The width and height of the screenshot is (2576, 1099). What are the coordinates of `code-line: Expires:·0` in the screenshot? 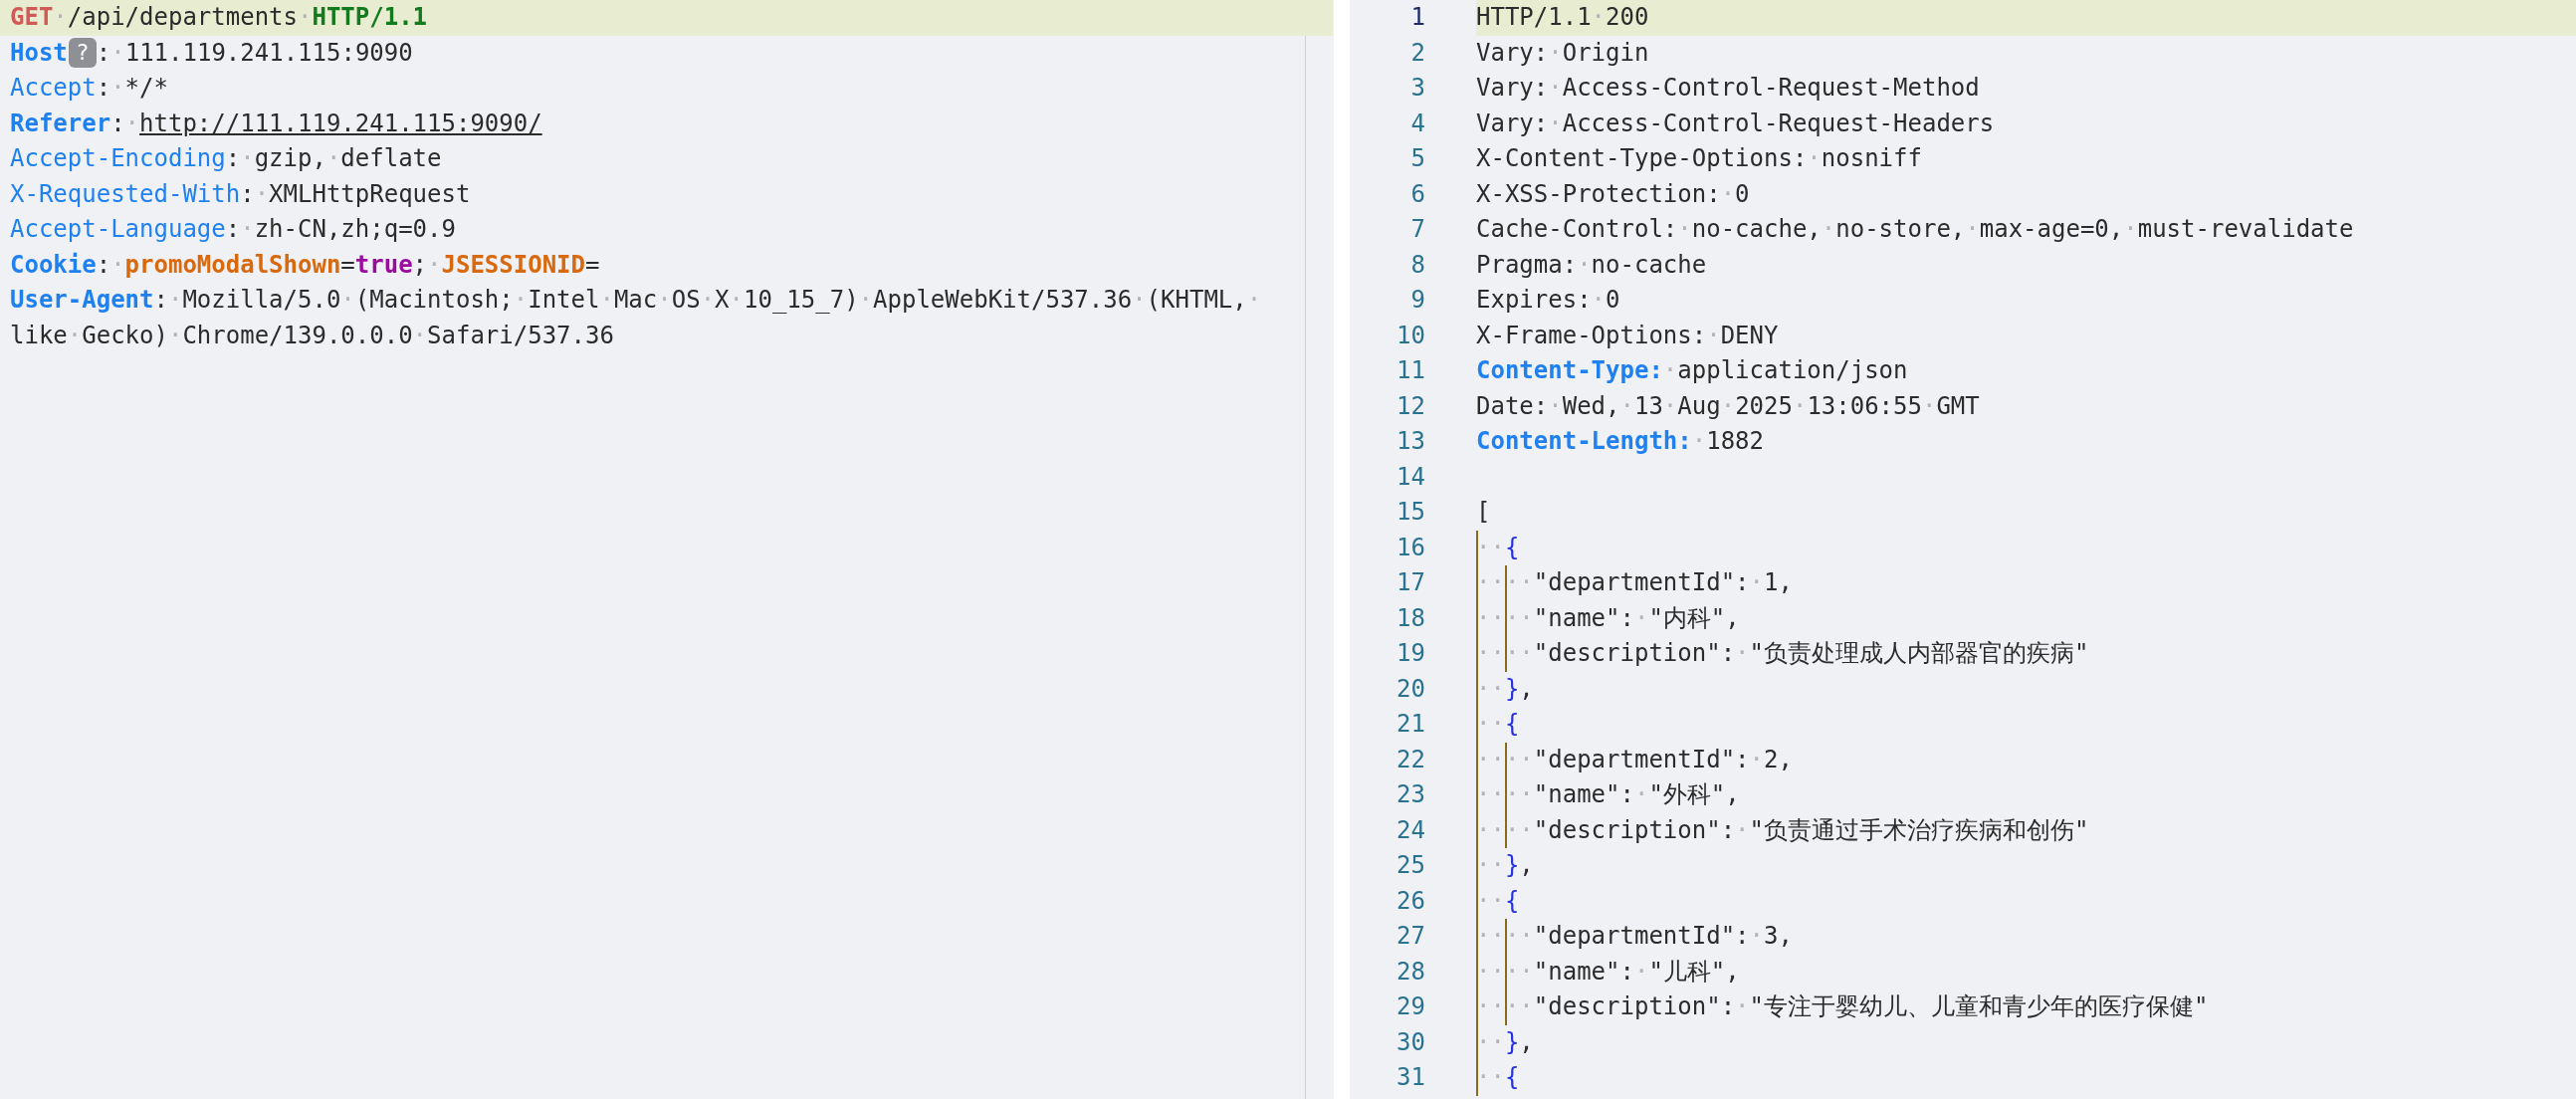 It's located at (1548, 300).